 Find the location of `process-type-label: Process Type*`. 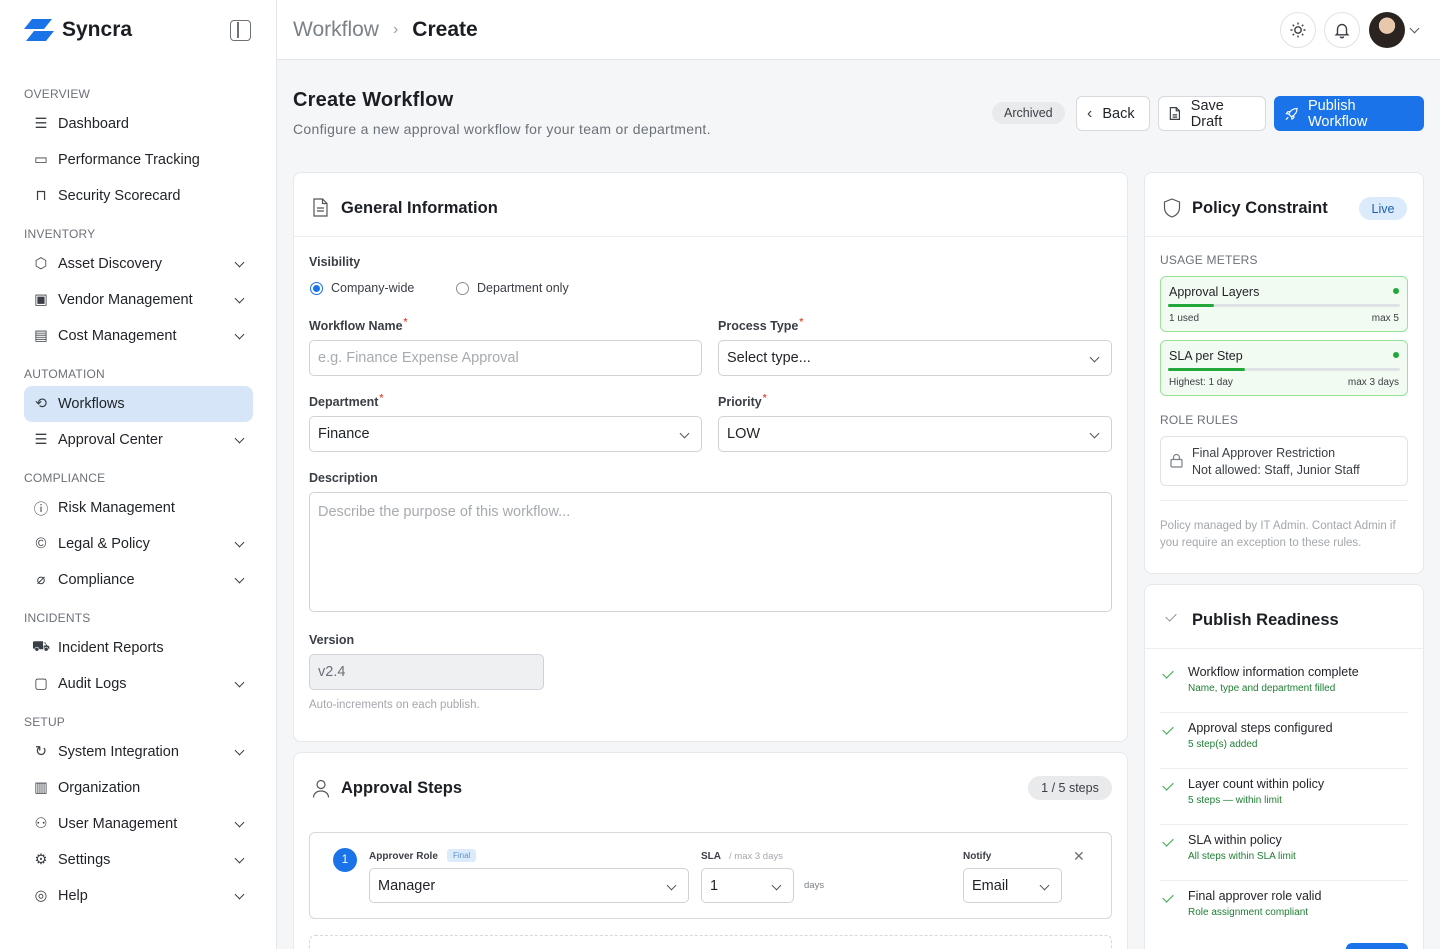

process-type-label: Process Type* is located at coordinates (761, 325).